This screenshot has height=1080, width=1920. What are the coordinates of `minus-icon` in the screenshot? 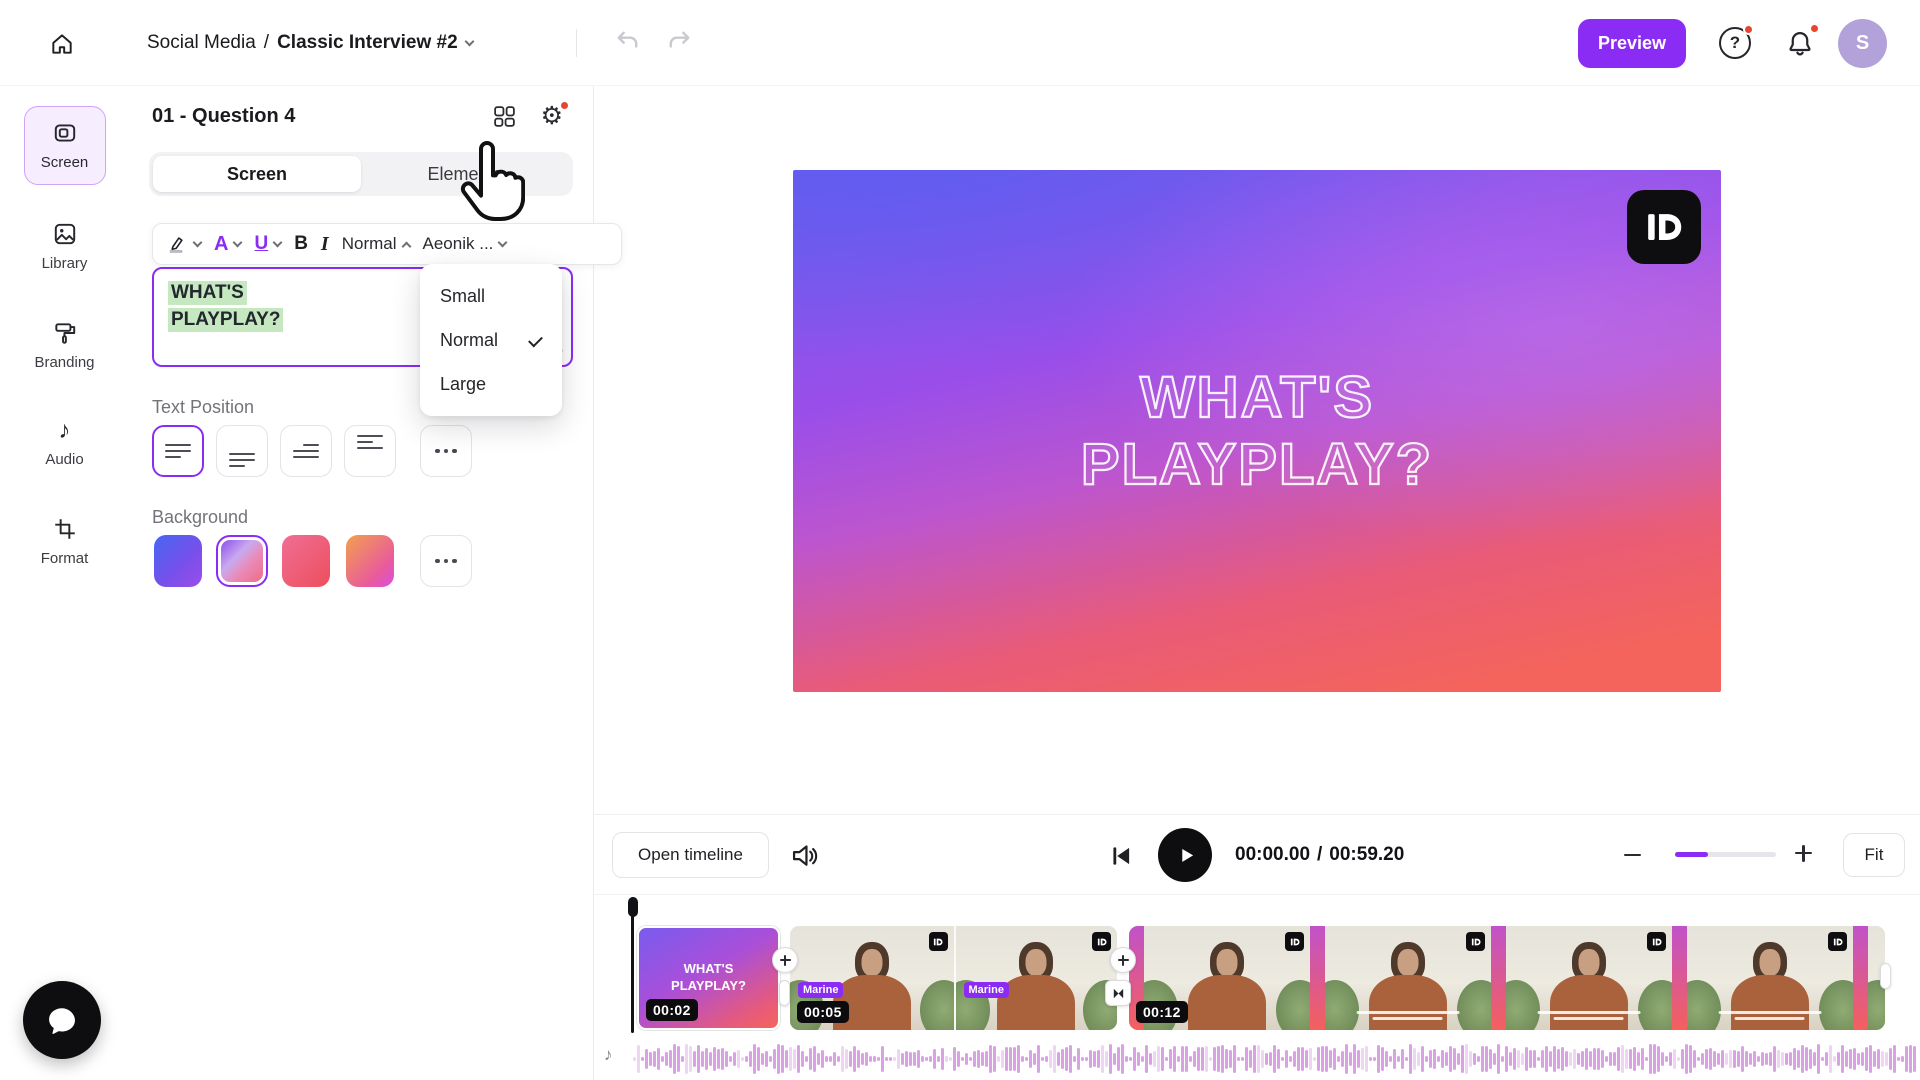 It's located at (1632, 855).